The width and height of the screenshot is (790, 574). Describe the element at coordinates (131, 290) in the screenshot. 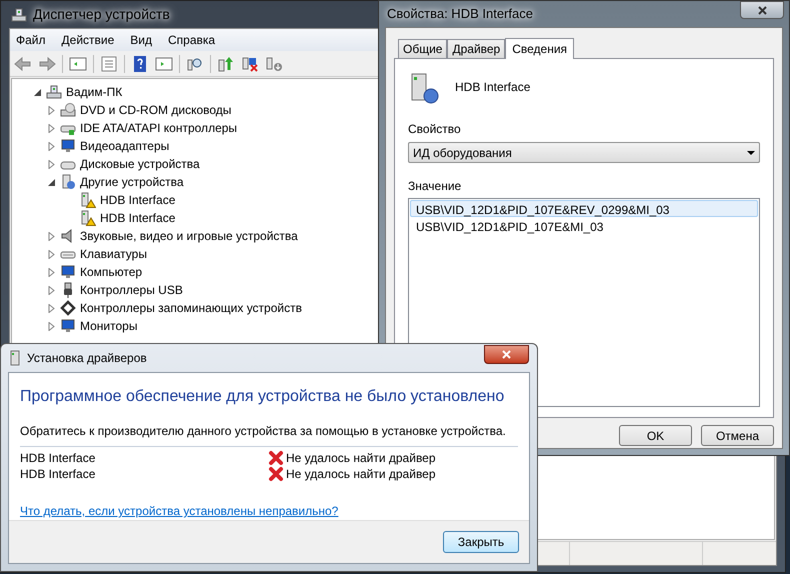

I see `tree-item: Контроллеры USB` at that location.